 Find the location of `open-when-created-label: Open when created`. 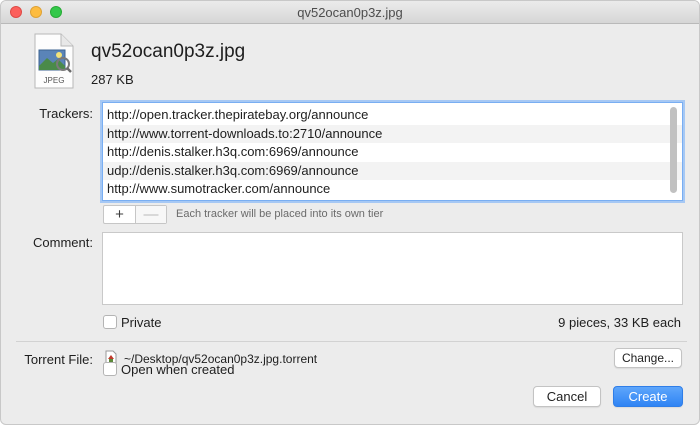

open-when-created-label: Open when created is located at coordinates (178, 369).